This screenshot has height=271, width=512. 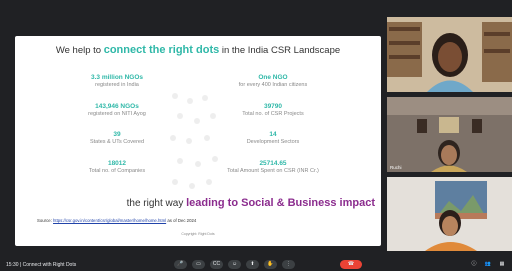 I want to click on raise-hand-button: ✋, so click(x=270, y=264).